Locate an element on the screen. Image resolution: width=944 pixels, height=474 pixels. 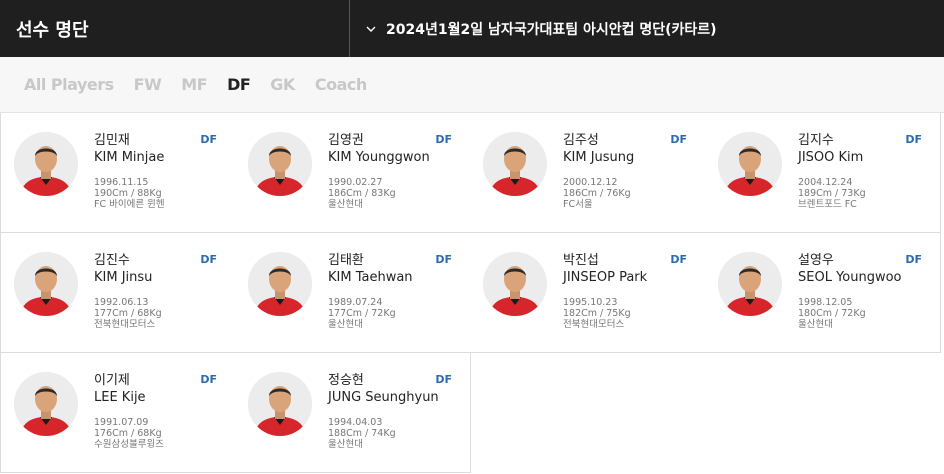
player-height-weight: 180Cm / 72Kg is located at coordinates (832, 313).